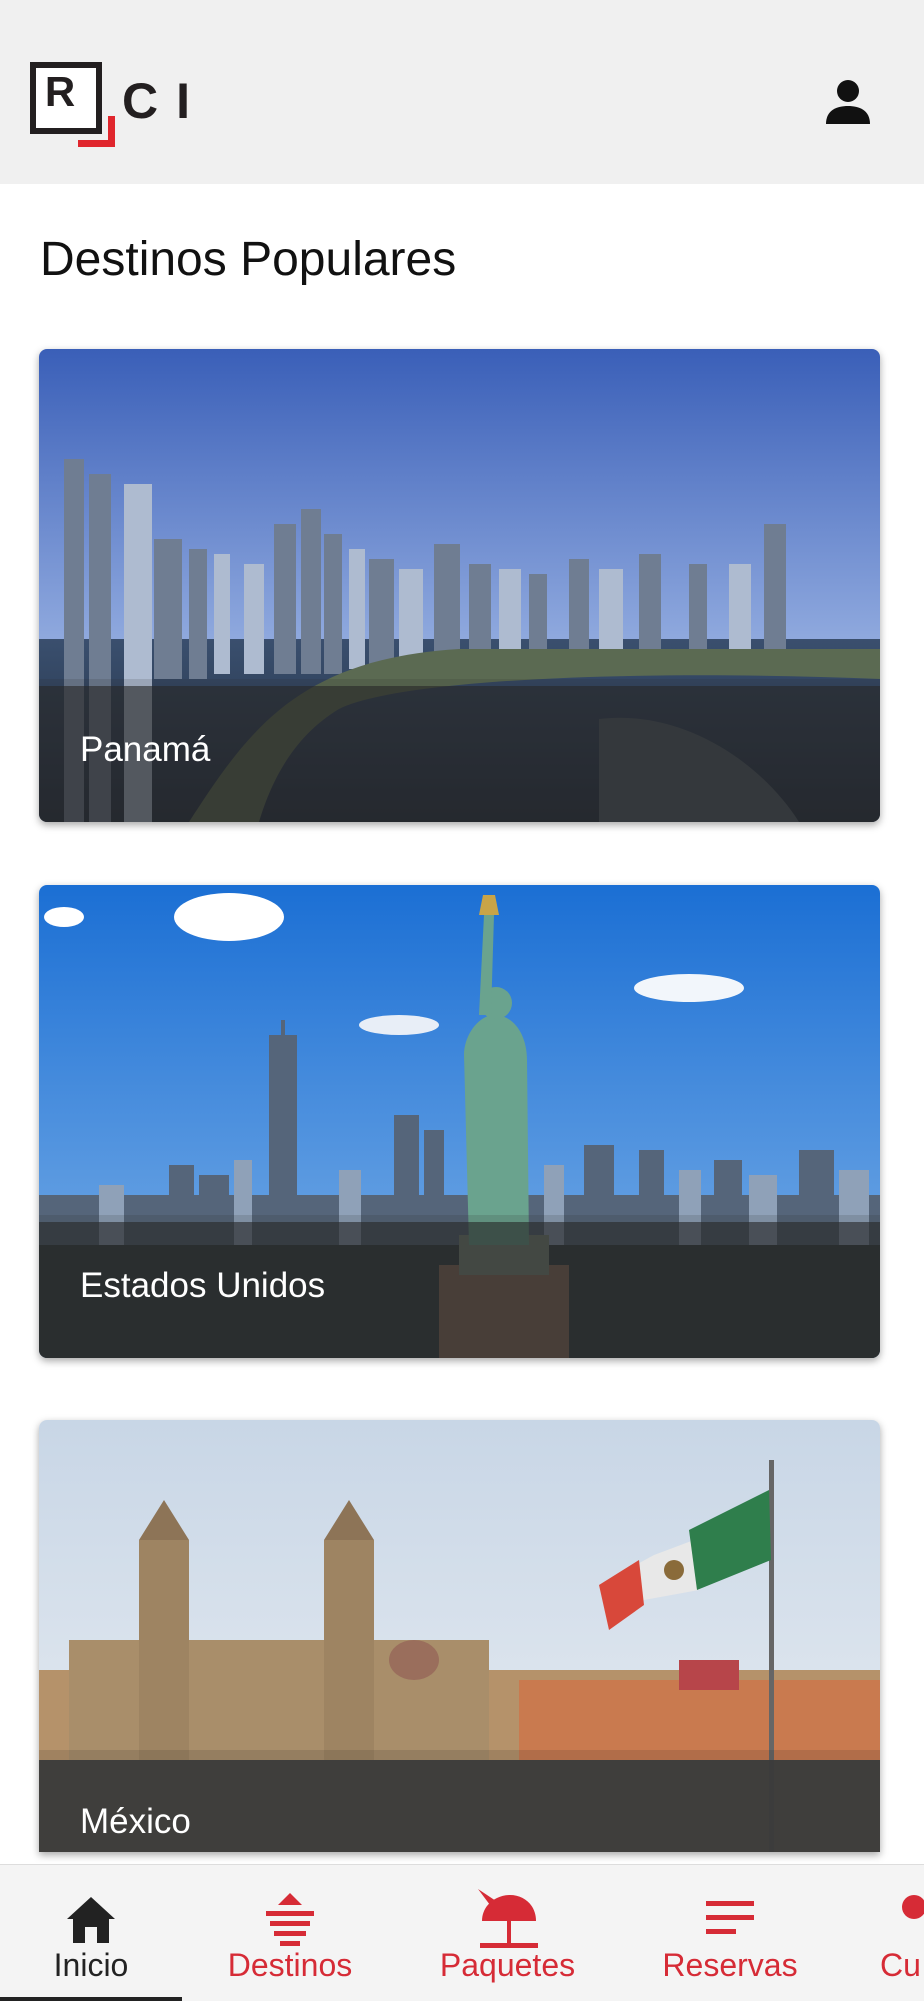 The image size is (924, 2001). What do you see at coordinates (900, 1965) in the screenshot?
I see `nav-label: Cu` at bounding box center [900, 1965].